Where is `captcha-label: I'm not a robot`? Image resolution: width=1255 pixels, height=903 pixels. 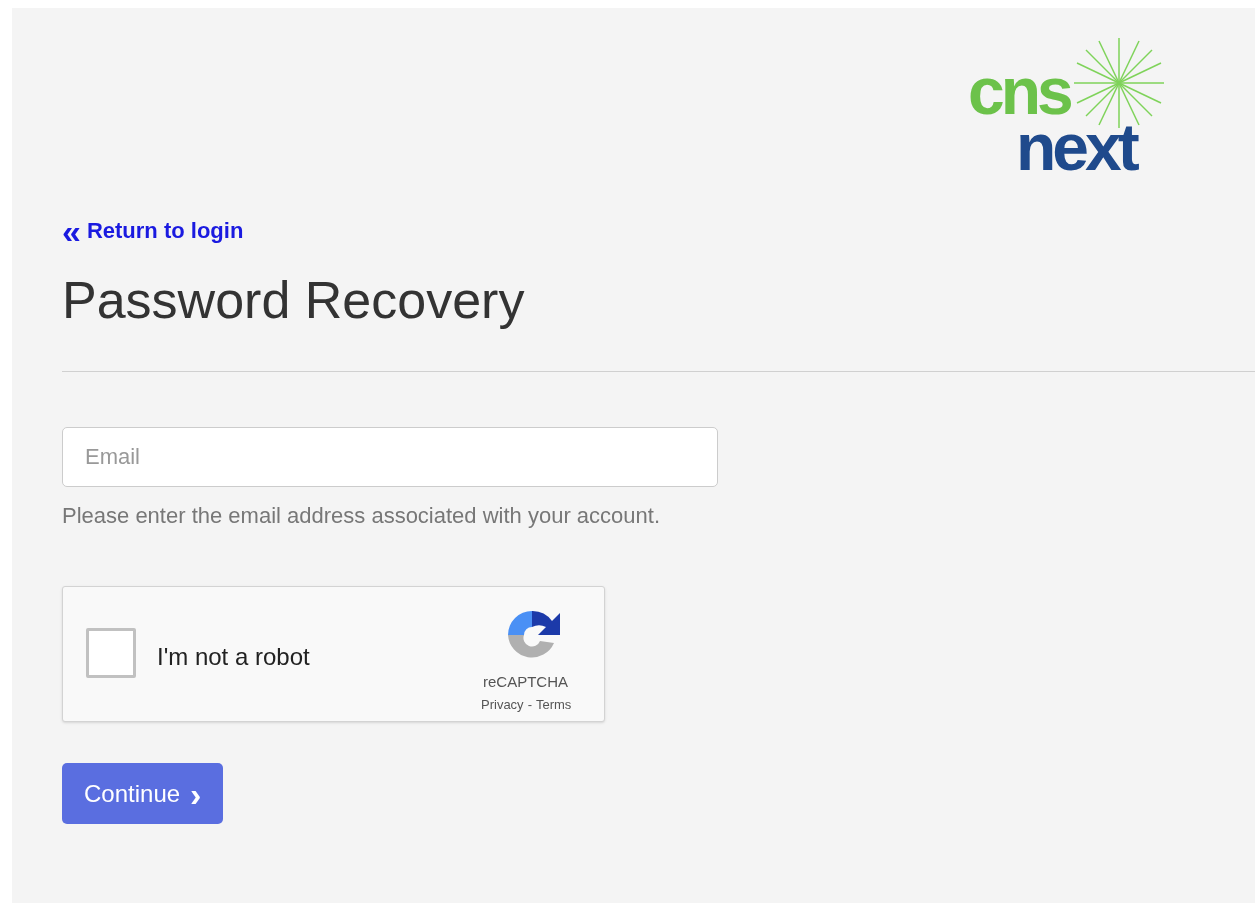 captcha-label: I'm not a robot is located at coordinates (233, 657).